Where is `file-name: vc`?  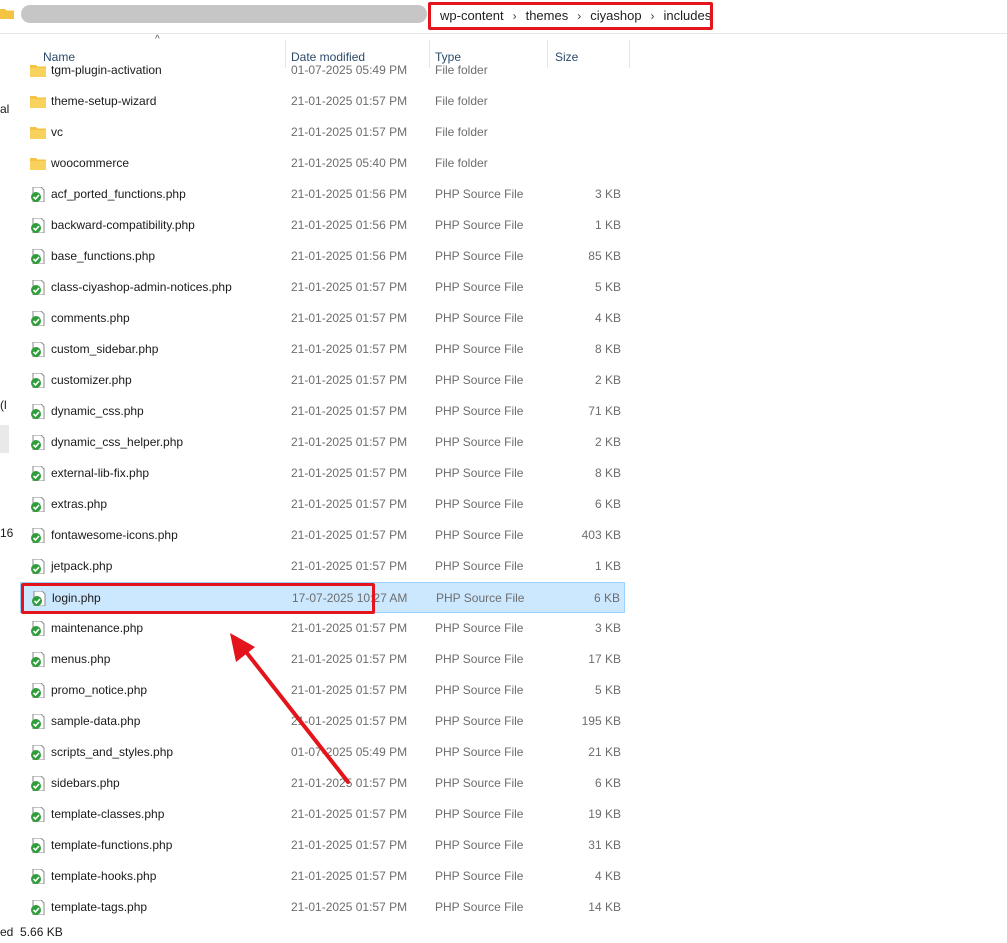
file-name: vc is located at coordinates (57, 132).